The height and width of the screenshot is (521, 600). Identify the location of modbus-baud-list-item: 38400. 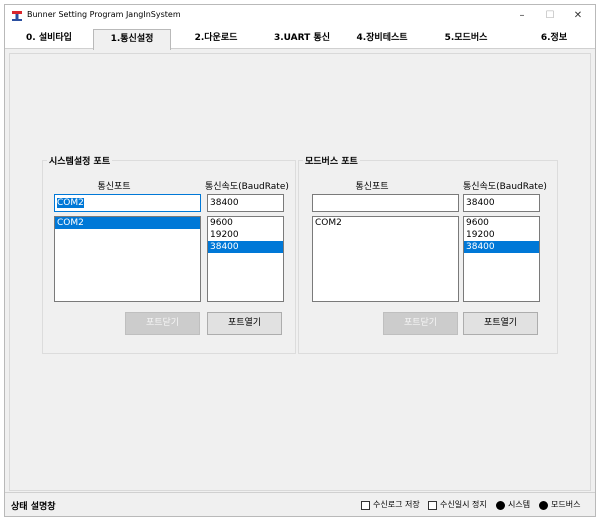
(501, 247).